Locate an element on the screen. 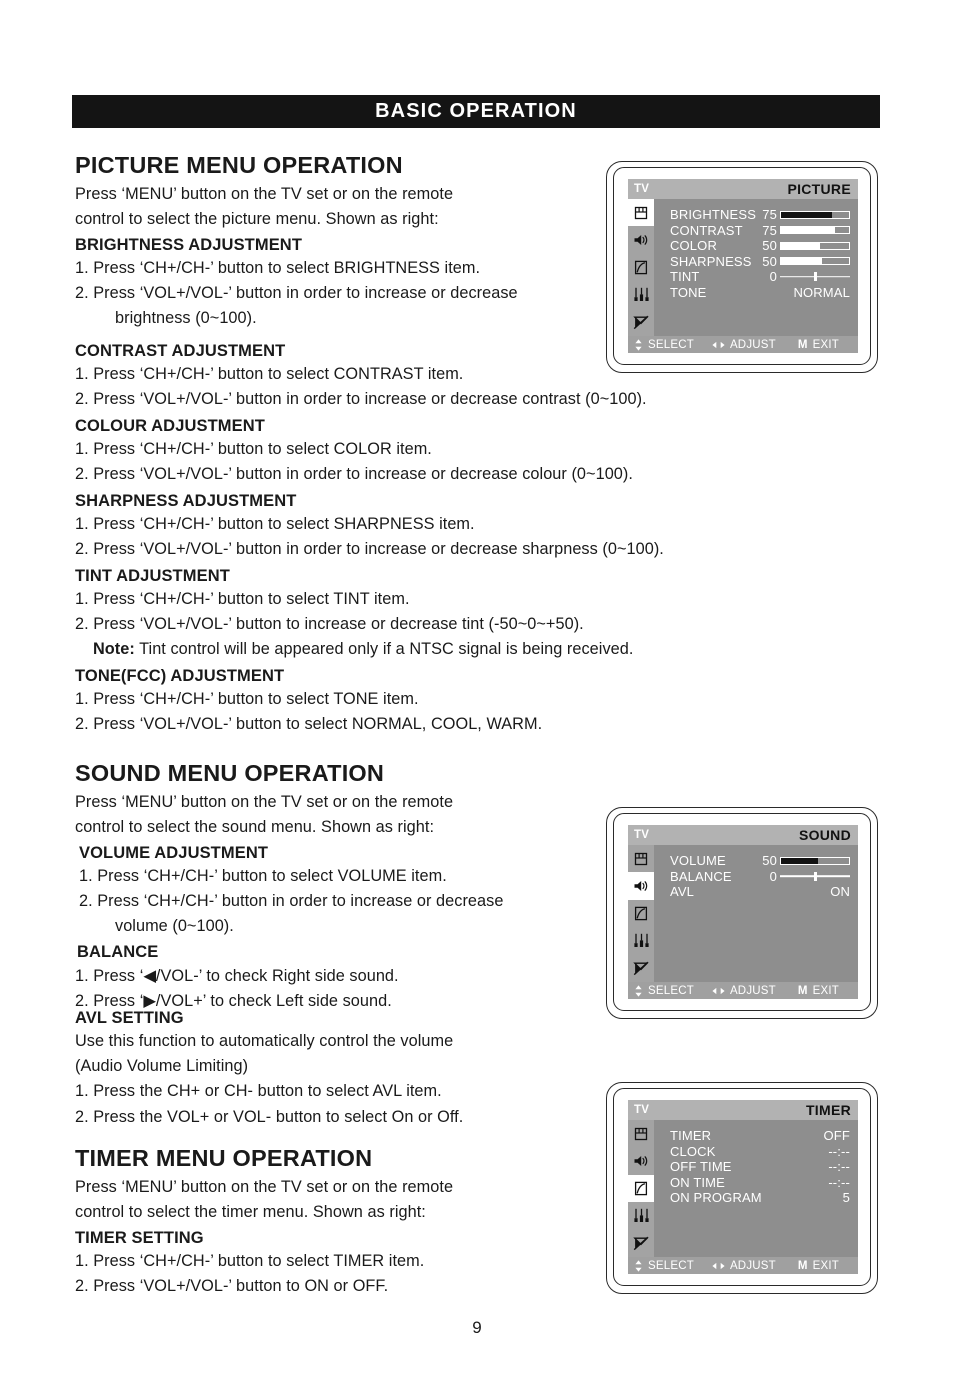  osd-row-label: SHARPNESS is located at coordinates (711, 261).